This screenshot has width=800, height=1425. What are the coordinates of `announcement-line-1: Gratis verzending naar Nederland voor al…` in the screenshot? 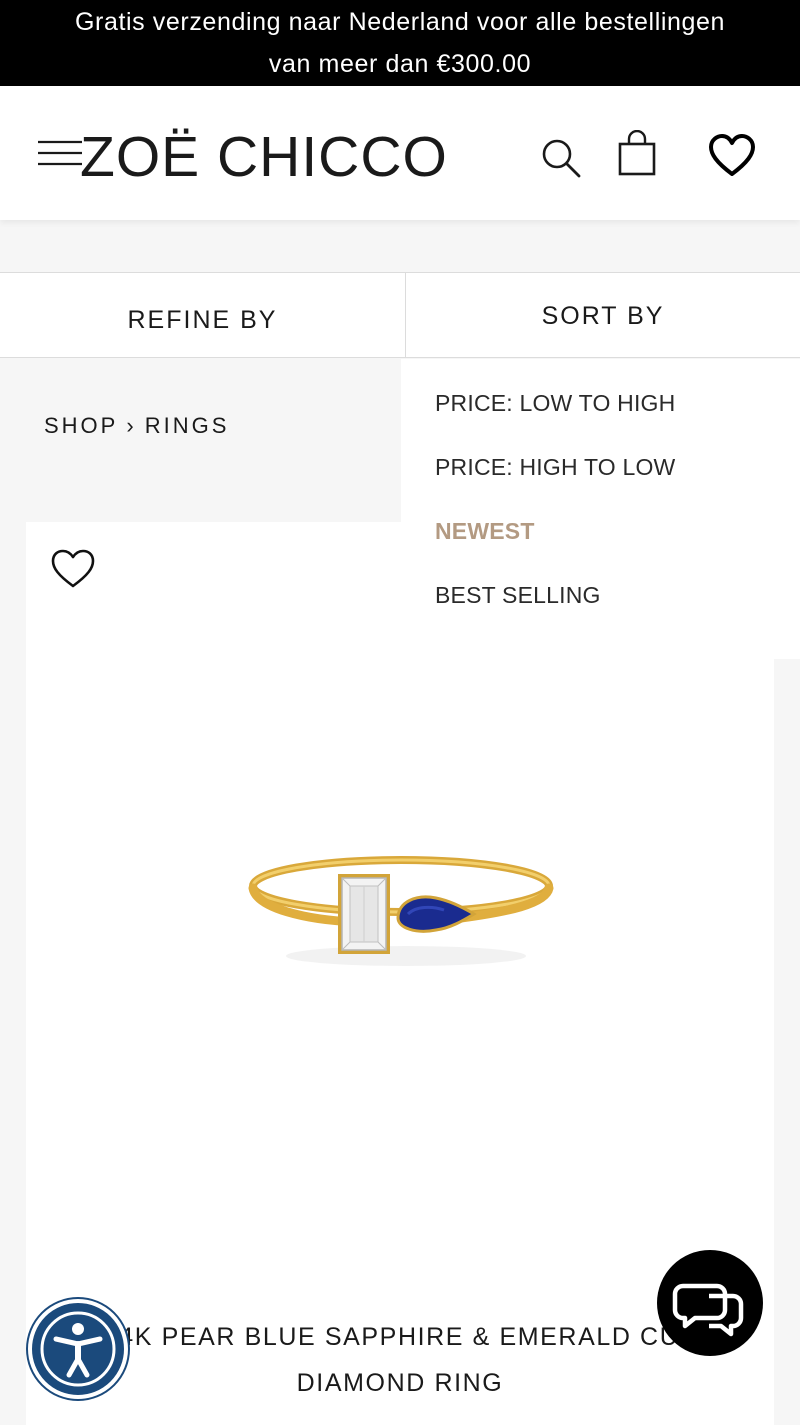 It's located at (400, 22).